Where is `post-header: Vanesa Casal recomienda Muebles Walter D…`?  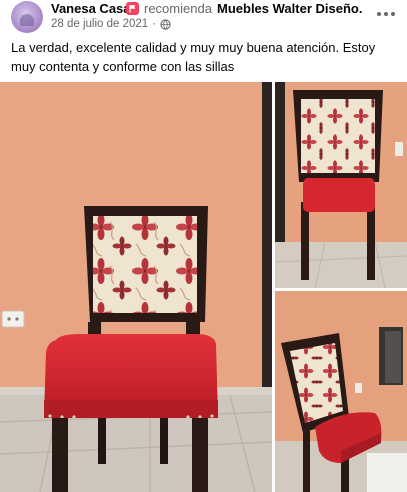
post-header: Vanesa Casal recomienda Muebles Walter D… is located at coordinates (203, 20).